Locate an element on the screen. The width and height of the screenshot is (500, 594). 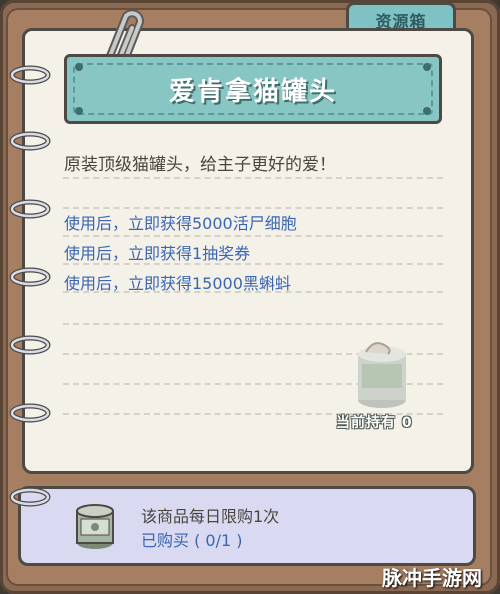
effect-line-1: 使用后，立即获得5000活尸细胞 is located at coordinates (180, 223).